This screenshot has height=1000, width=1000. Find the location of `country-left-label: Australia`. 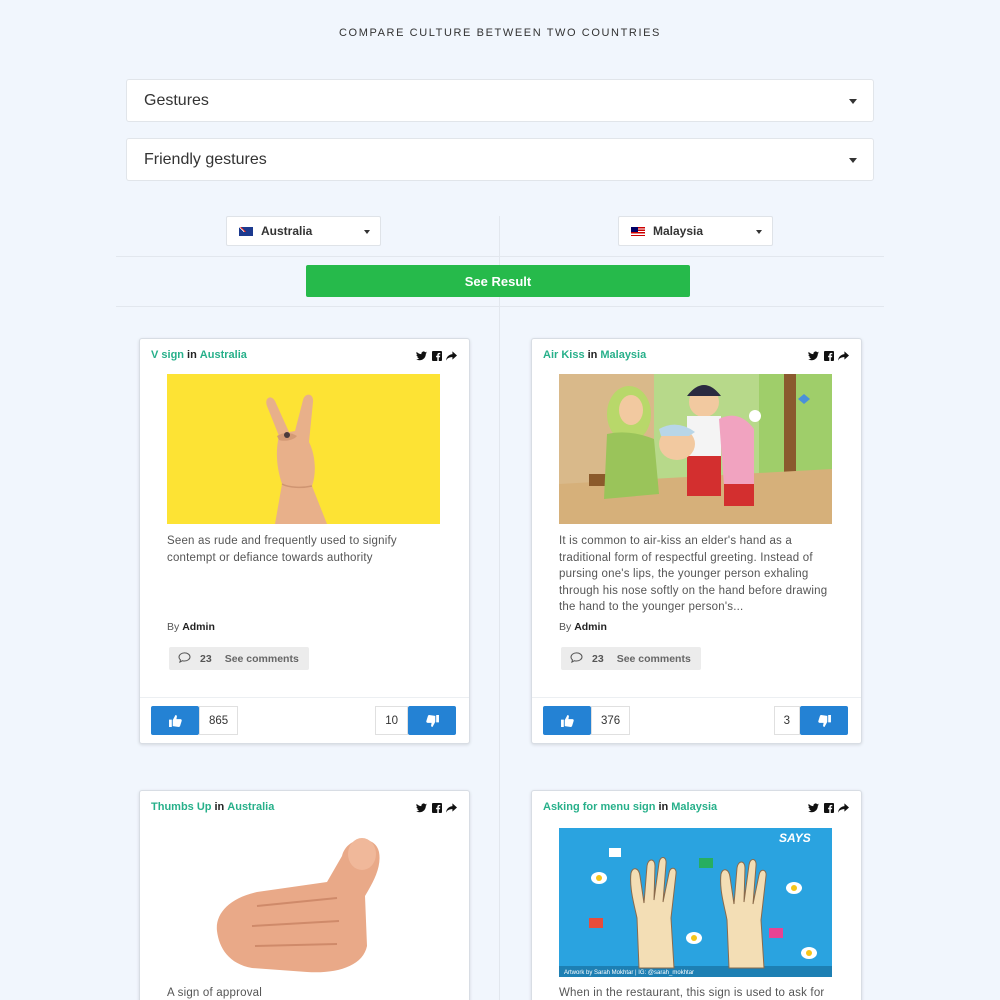

country-left-label: Australia is located at coordinates (287, 231).